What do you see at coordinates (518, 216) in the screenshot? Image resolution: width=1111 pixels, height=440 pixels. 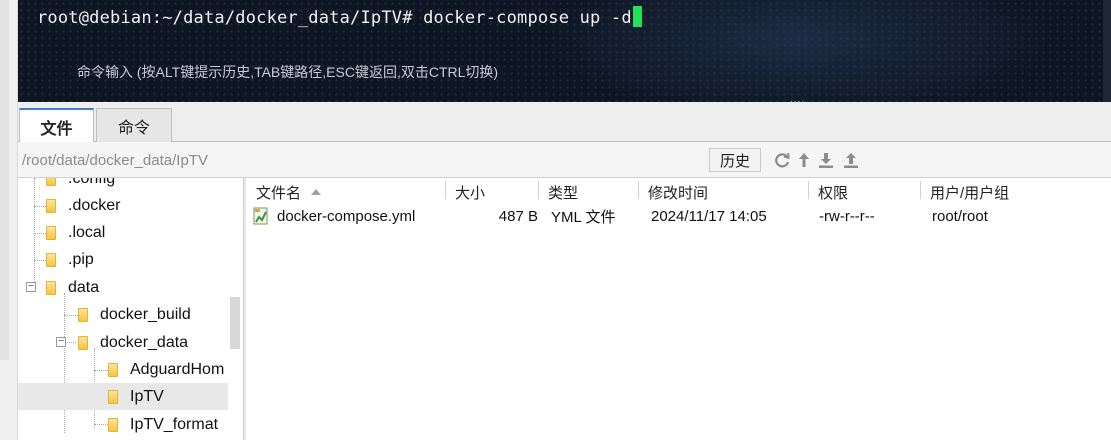 I see `file-size-cell: 487 B` at bounding box center [518, 216].